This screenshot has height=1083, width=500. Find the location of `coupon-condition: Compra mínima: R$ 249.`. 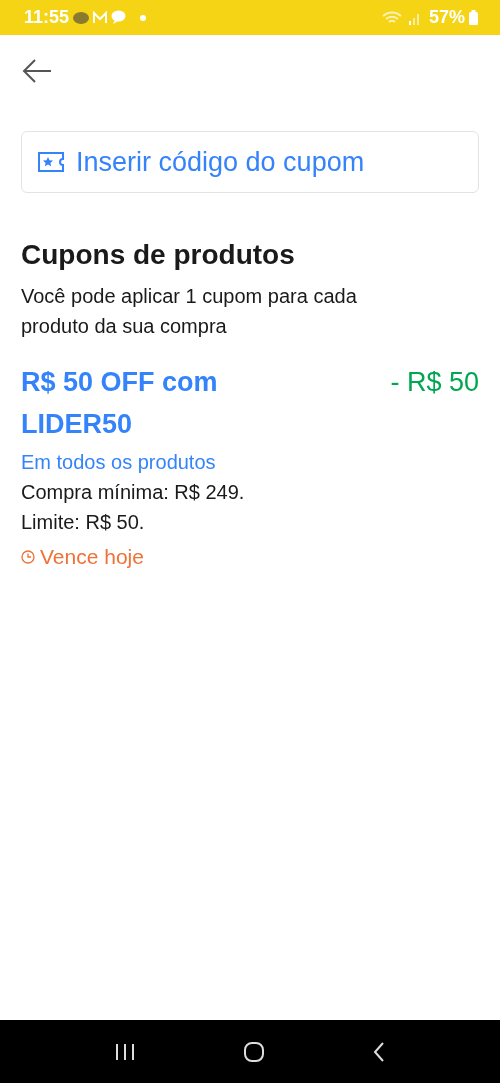

coupon-condition: Compra mínima: R$ 249. is located at coordinates (133, 492).